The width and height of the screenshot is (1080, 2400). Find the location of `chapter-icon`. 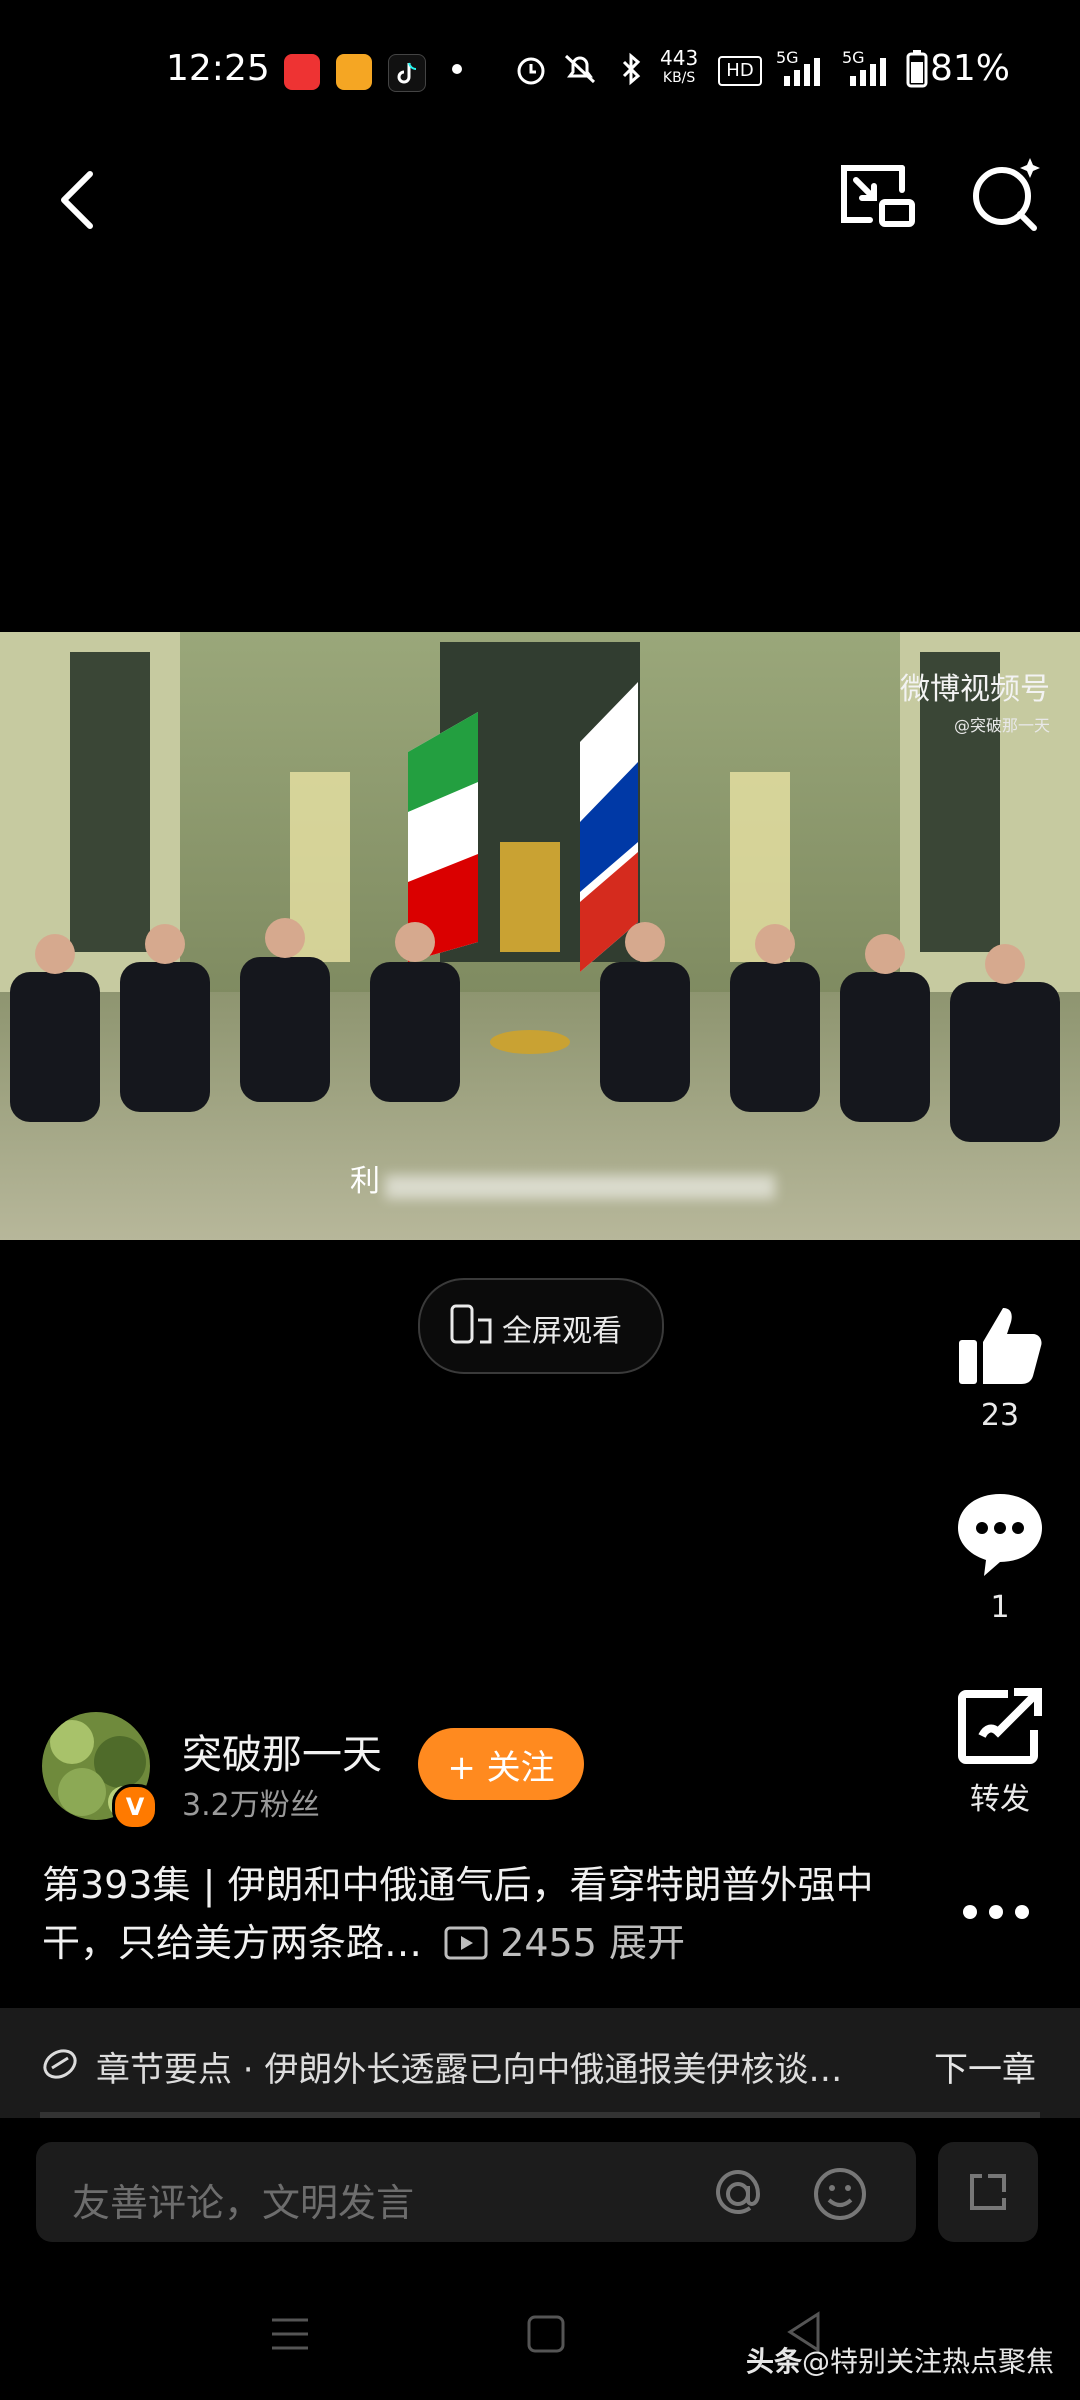

chapter-icon is located at coordinates (60, 2064).